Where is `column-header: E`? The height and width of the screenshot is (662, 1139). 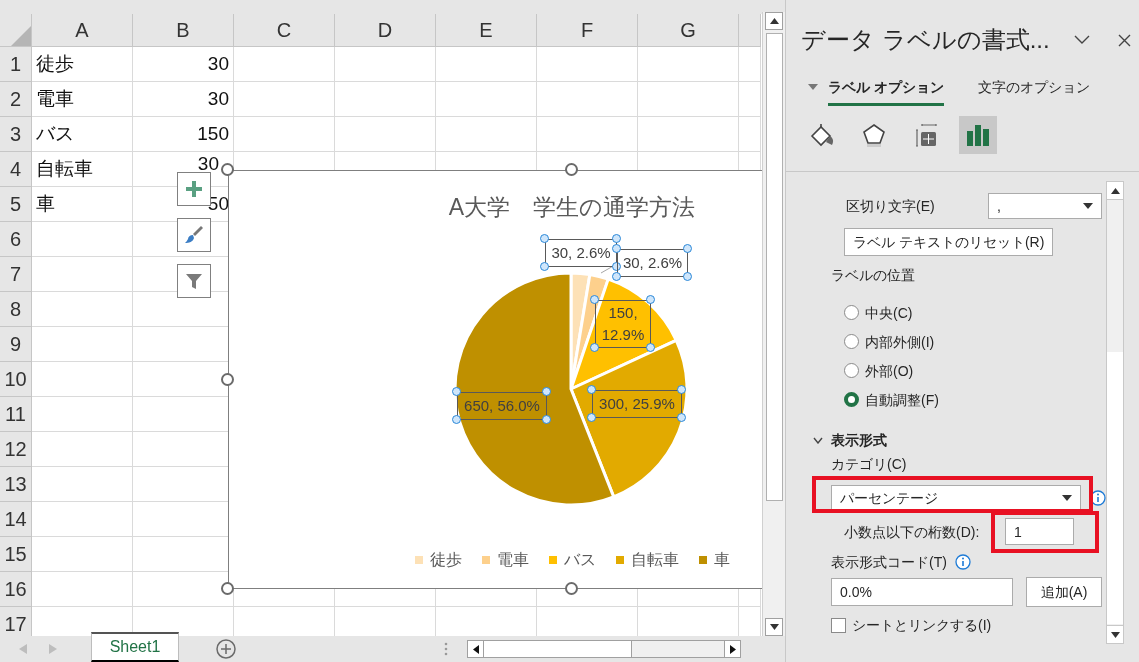 column-header: E is located at coordinates (486, 30).